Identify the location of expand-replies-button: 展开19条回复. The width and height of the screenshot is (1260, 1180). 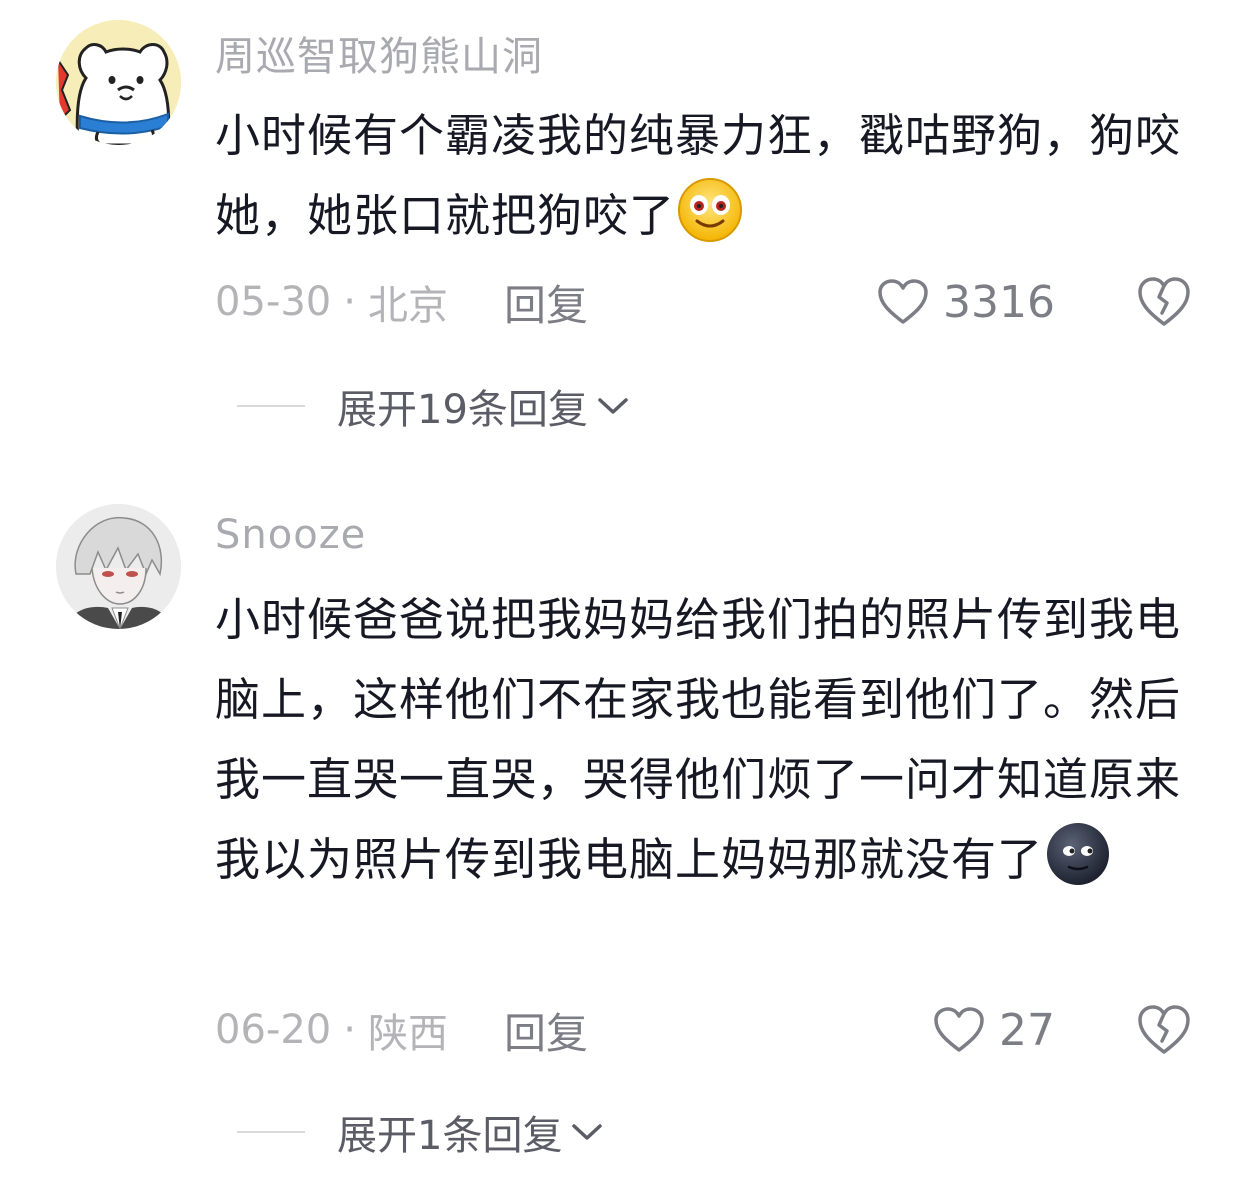
(433, 406).